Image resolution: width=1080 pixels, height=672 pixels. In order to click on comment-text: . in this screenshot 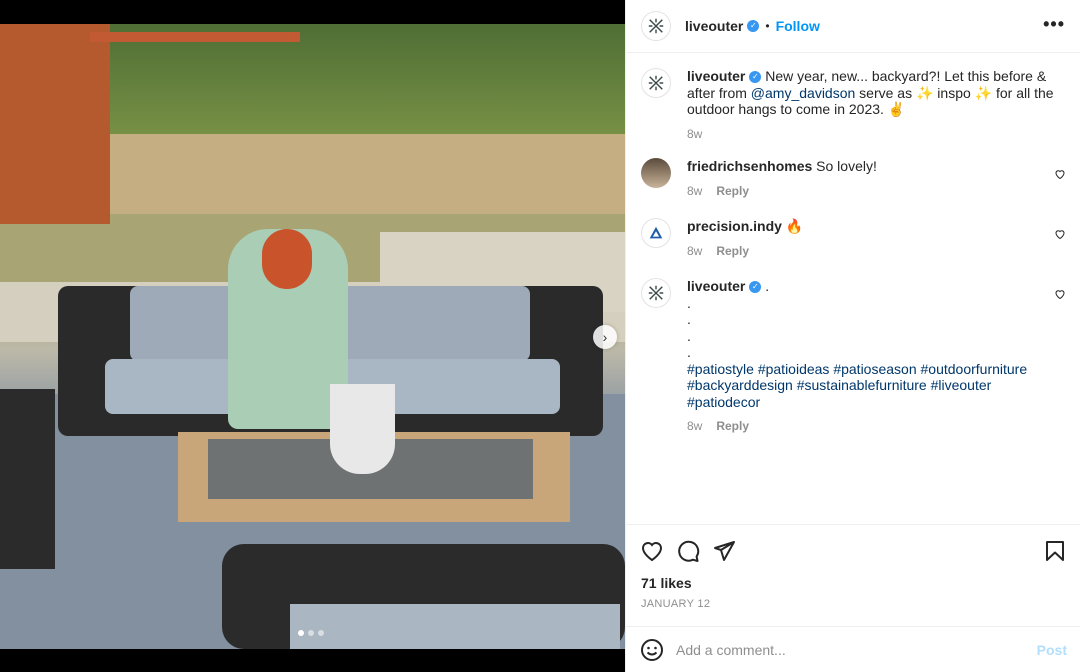, I will do `click(767, 286)`.